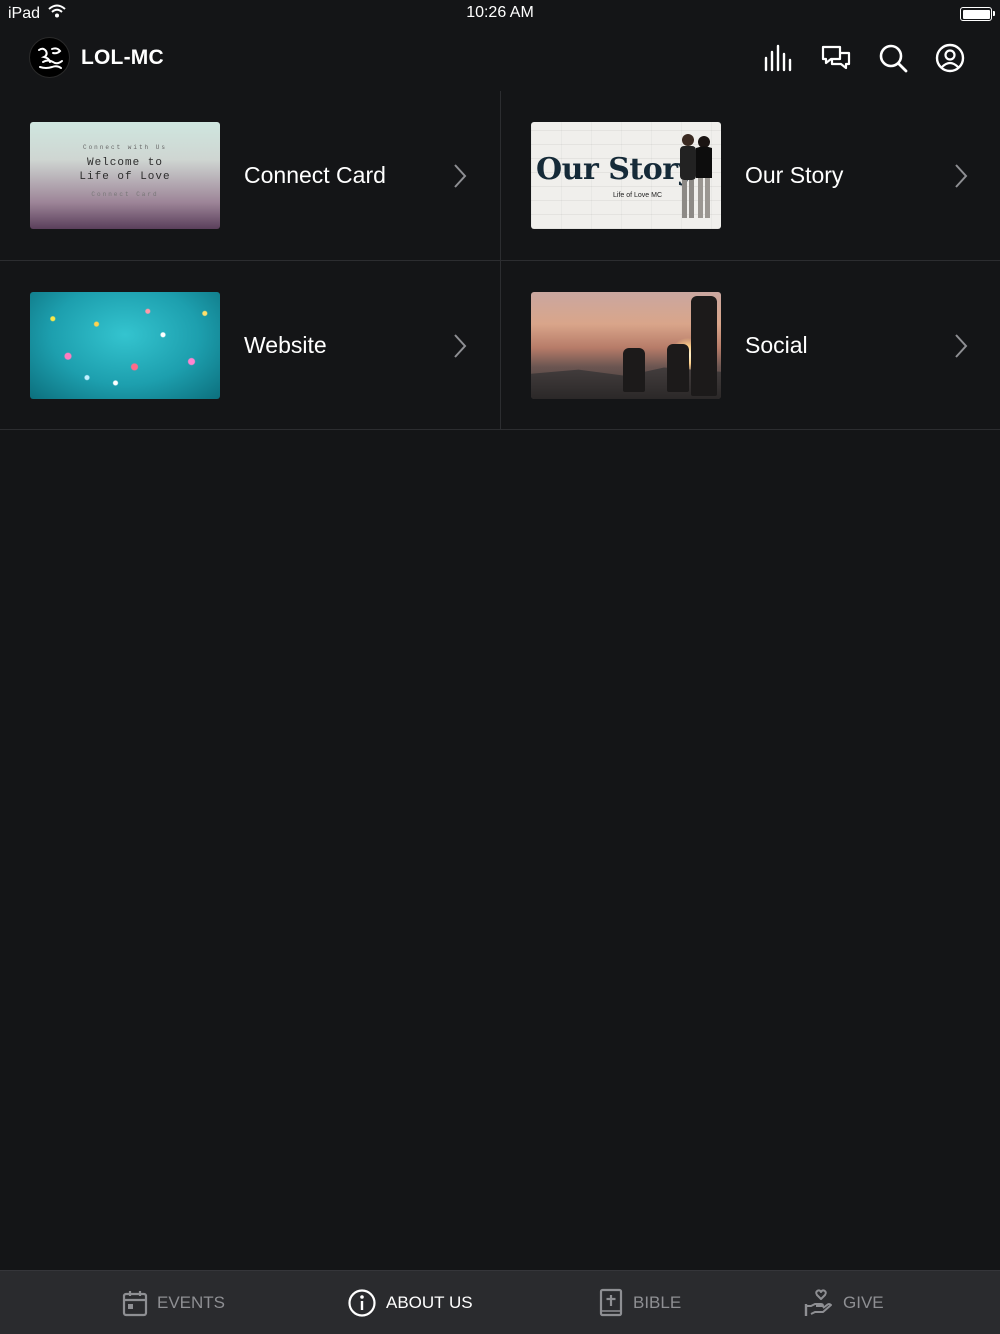 Image resolution: width=1000 pixels, height=1334 pixels. I want to click on thumb-text: Connect with Us, so click(124, 147).